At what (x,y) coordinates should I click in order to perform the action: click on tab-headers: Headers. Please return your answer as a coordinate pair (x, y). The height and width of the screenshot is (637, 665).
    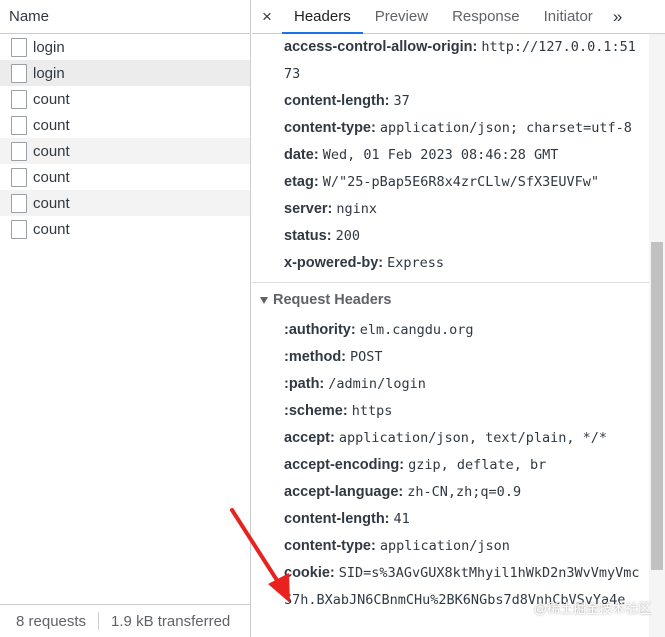
    Looking at the image, I should click on (322, 17).